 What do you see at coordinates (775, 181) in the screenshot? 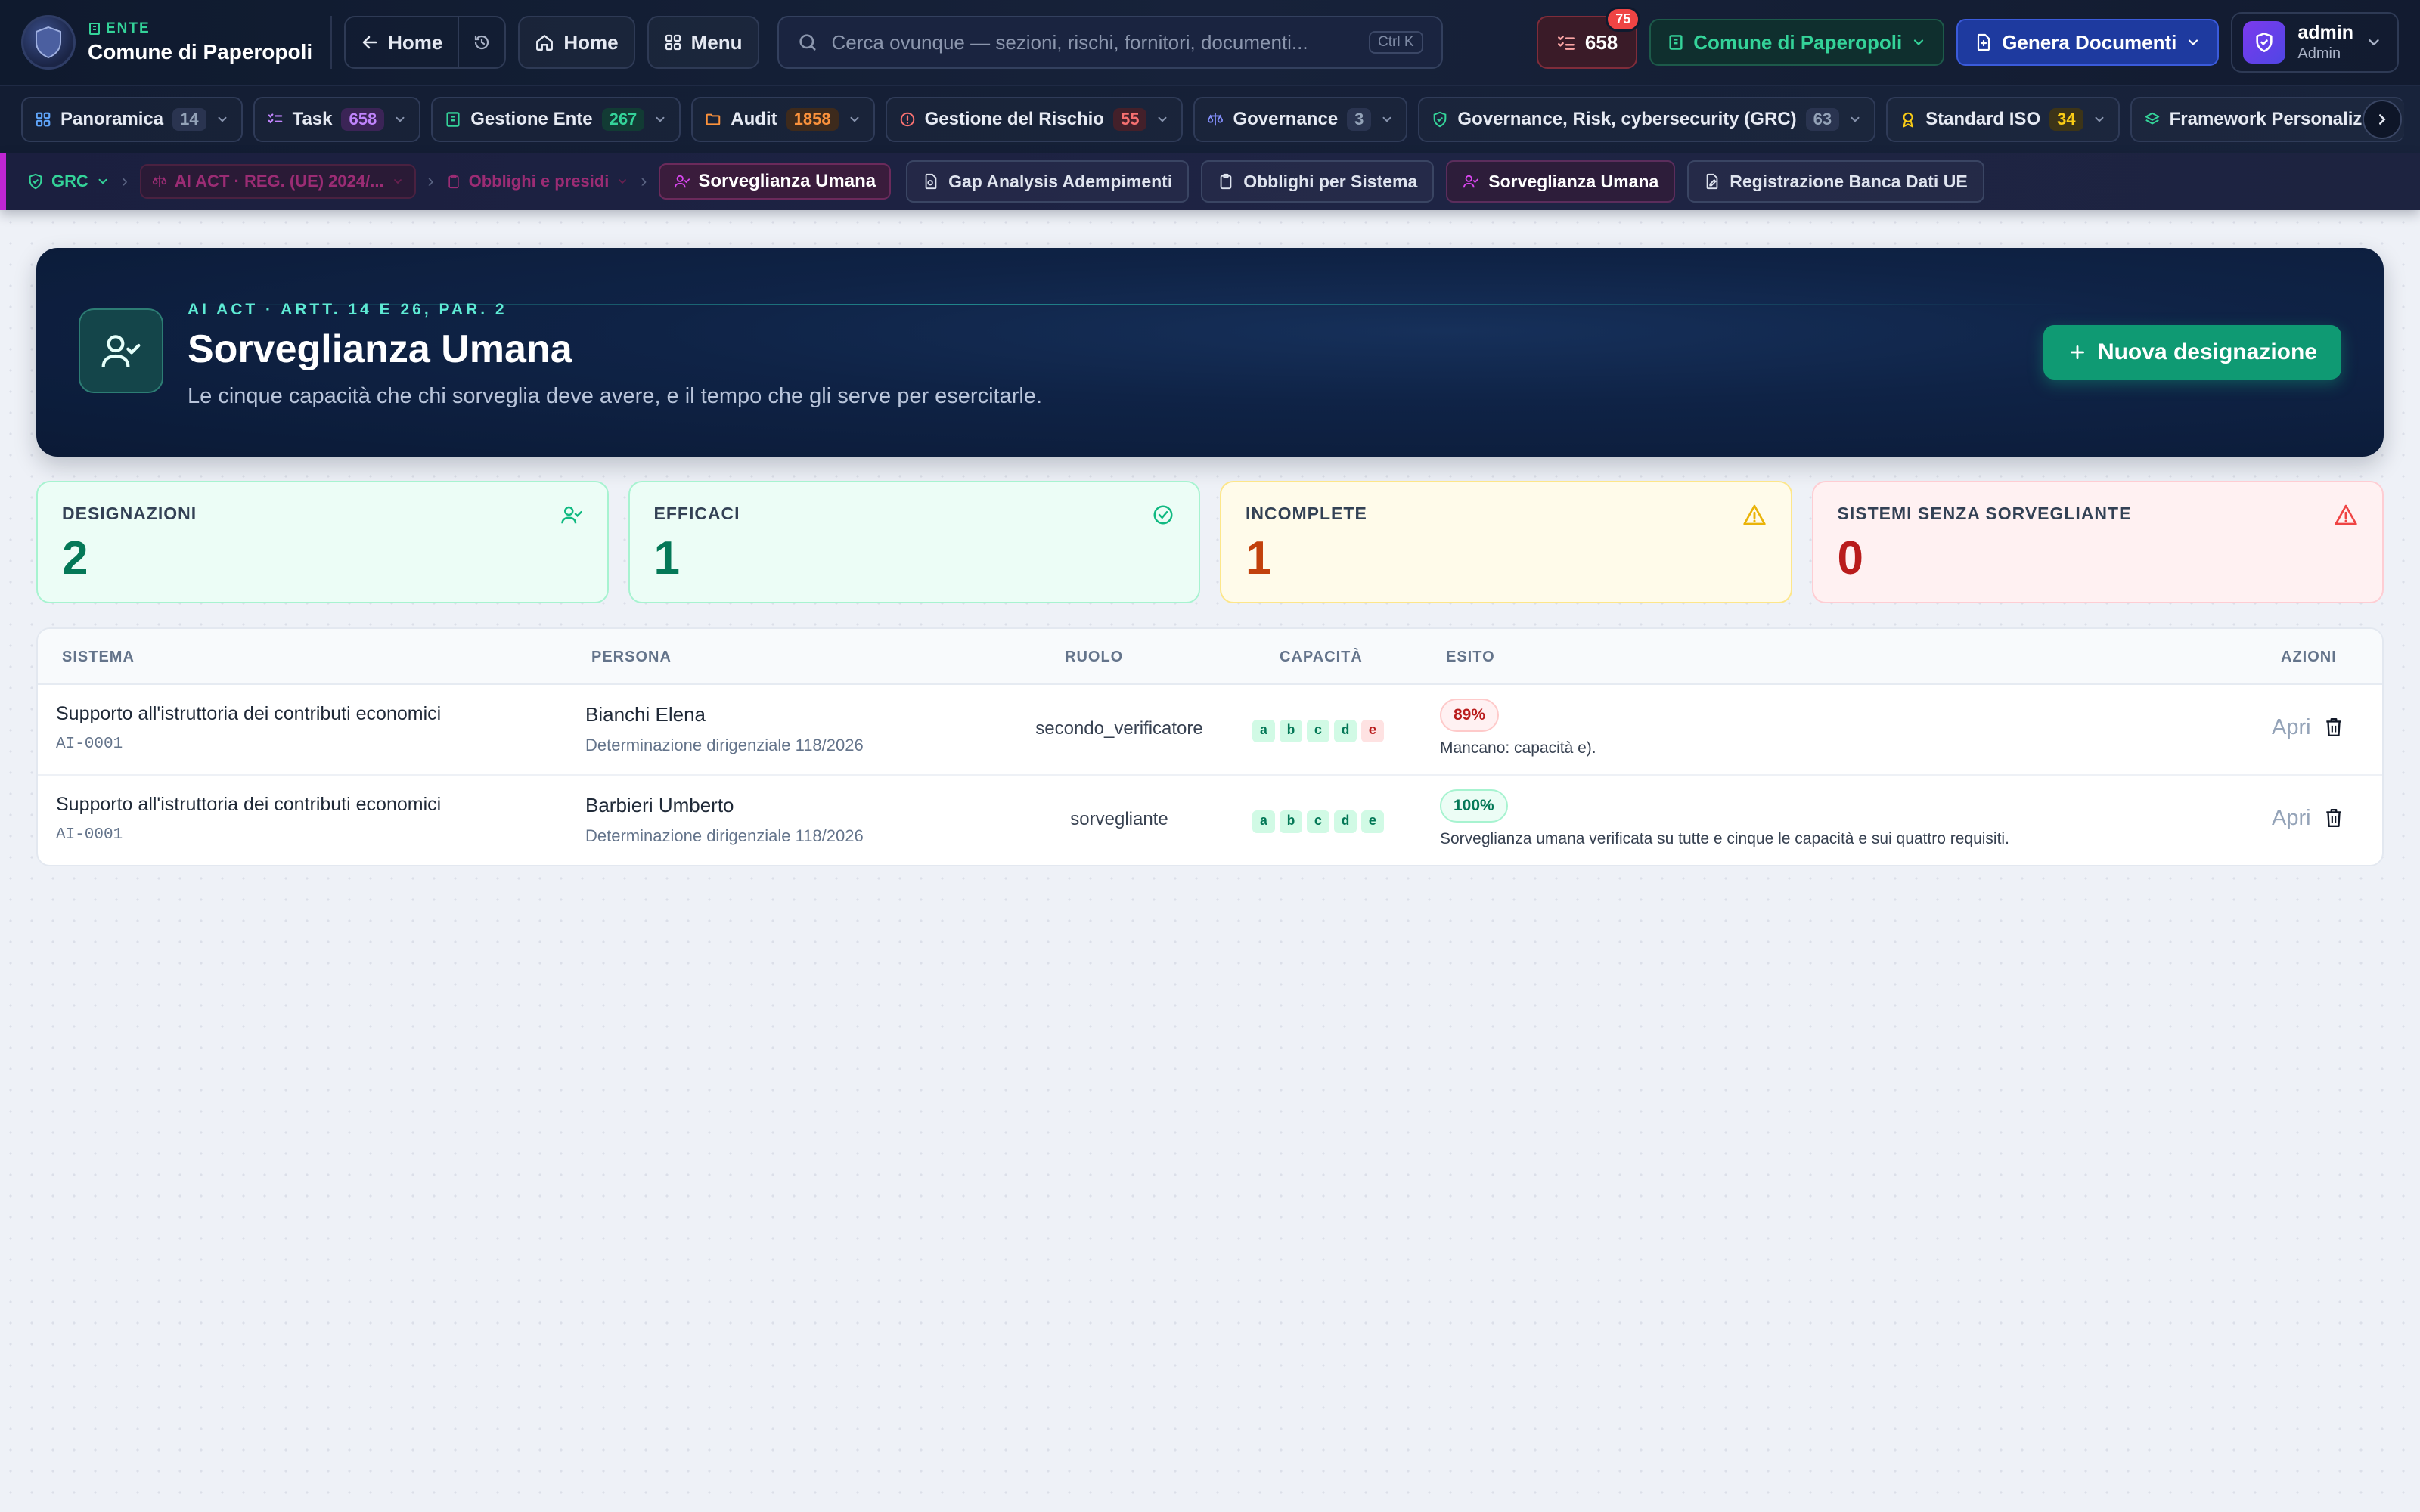
I see `breadcrumb-current: Sorveglianza Umana` at bounding box center [775, 181].